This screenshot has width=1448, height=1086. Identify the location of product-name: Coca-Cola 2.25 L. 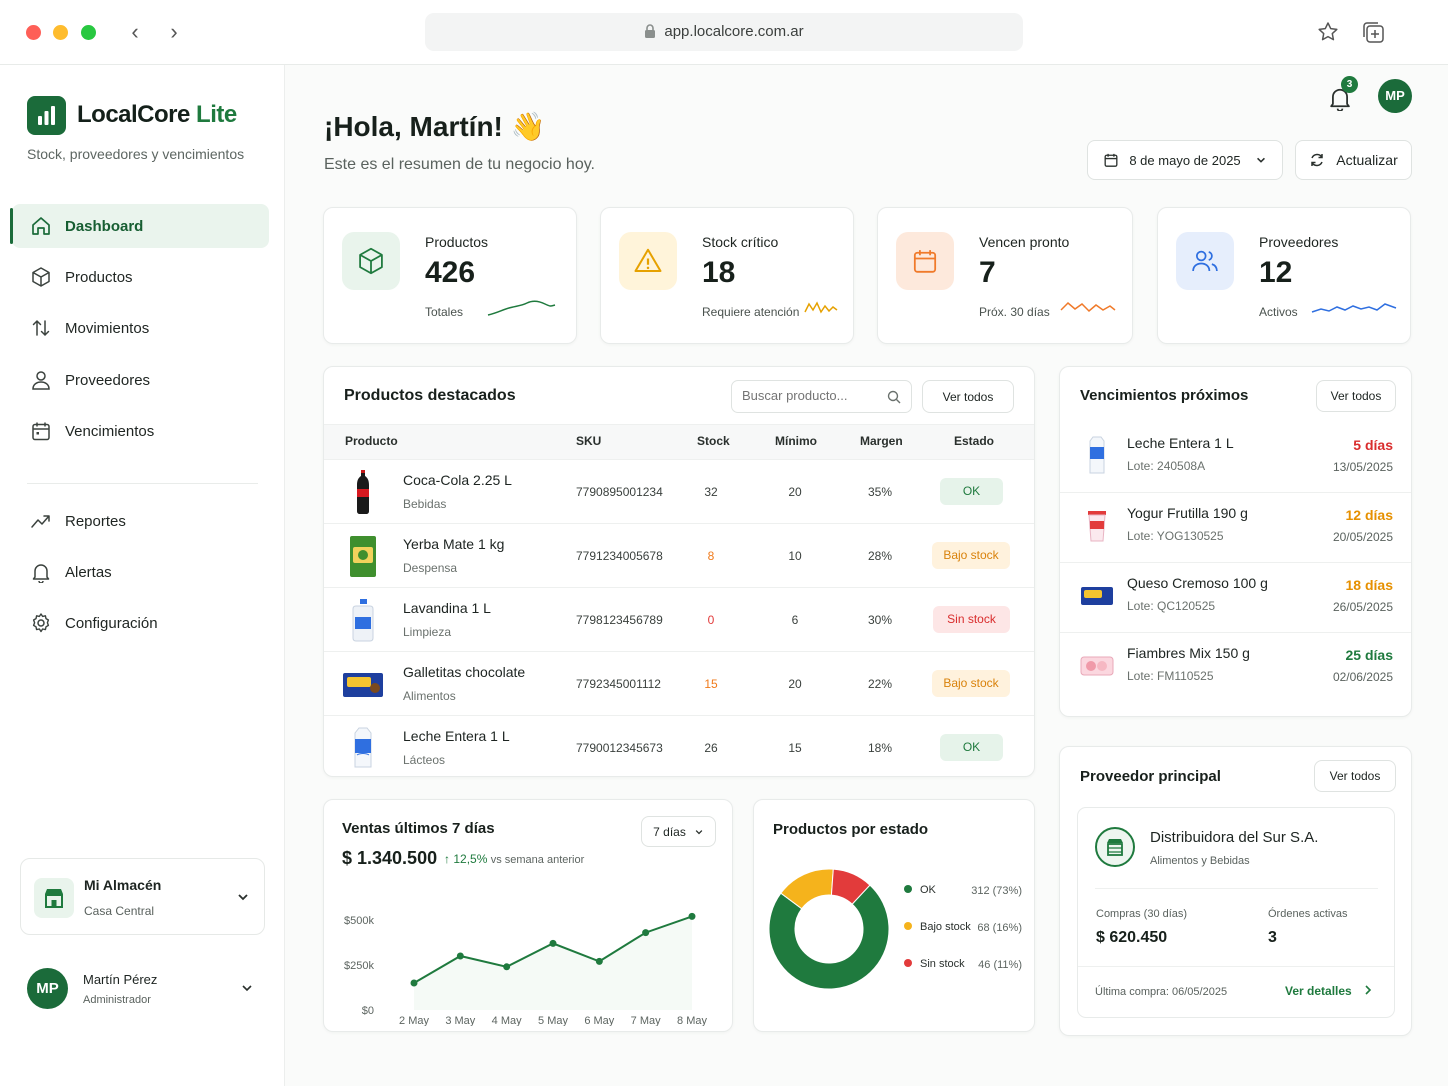
(457, 480).